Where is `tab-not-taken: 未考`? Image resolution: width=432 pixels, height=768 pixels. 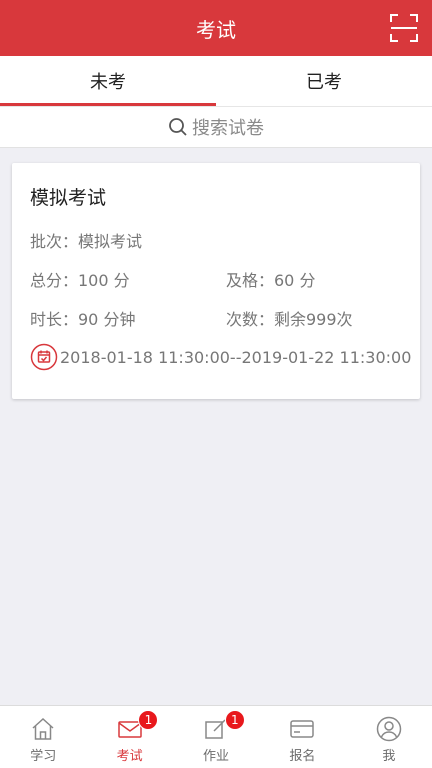 tab-not-taken: 未考 is located at coordinates (108, 81).